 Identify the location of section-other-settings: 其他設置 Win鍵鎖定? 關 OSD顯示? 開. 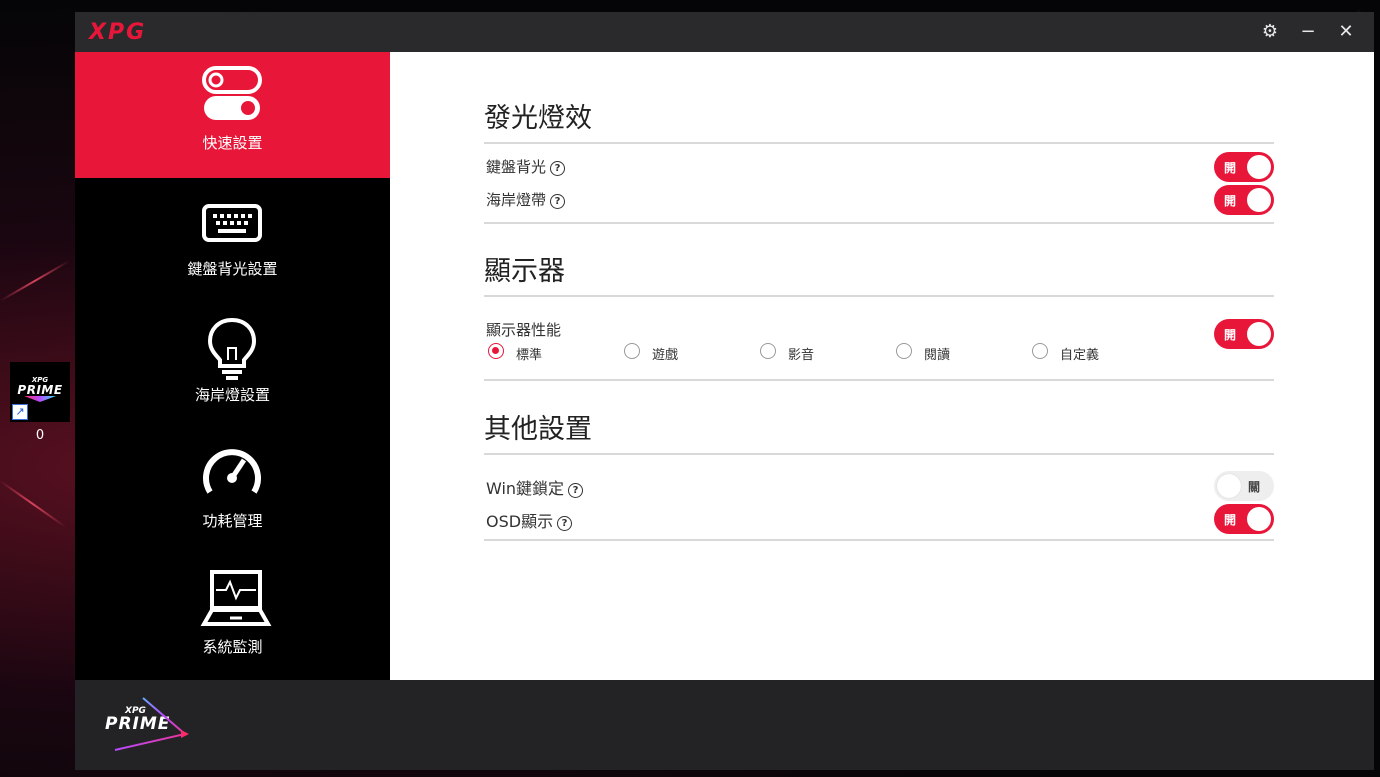
(879, 474).